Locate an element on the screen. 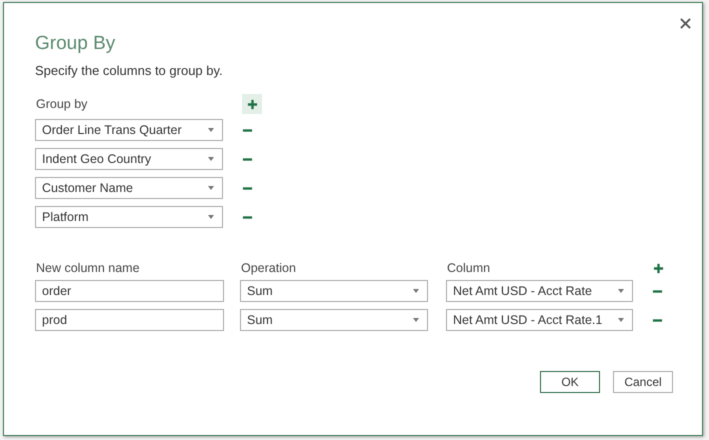 This screenshot has height=440, width=709. dialog-title: Group By is located at coordinates (75, 44).